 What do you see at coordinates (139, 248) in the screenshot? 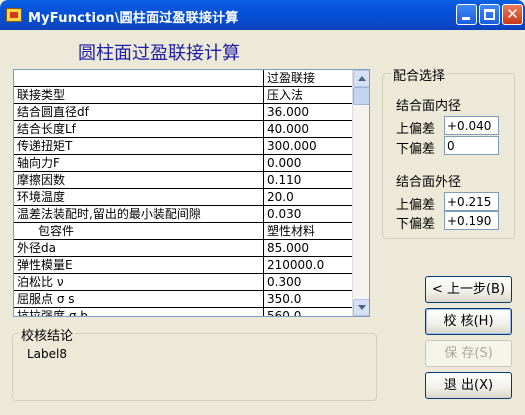
I see `row-label: 外径da` at bounding box center [139, 248].